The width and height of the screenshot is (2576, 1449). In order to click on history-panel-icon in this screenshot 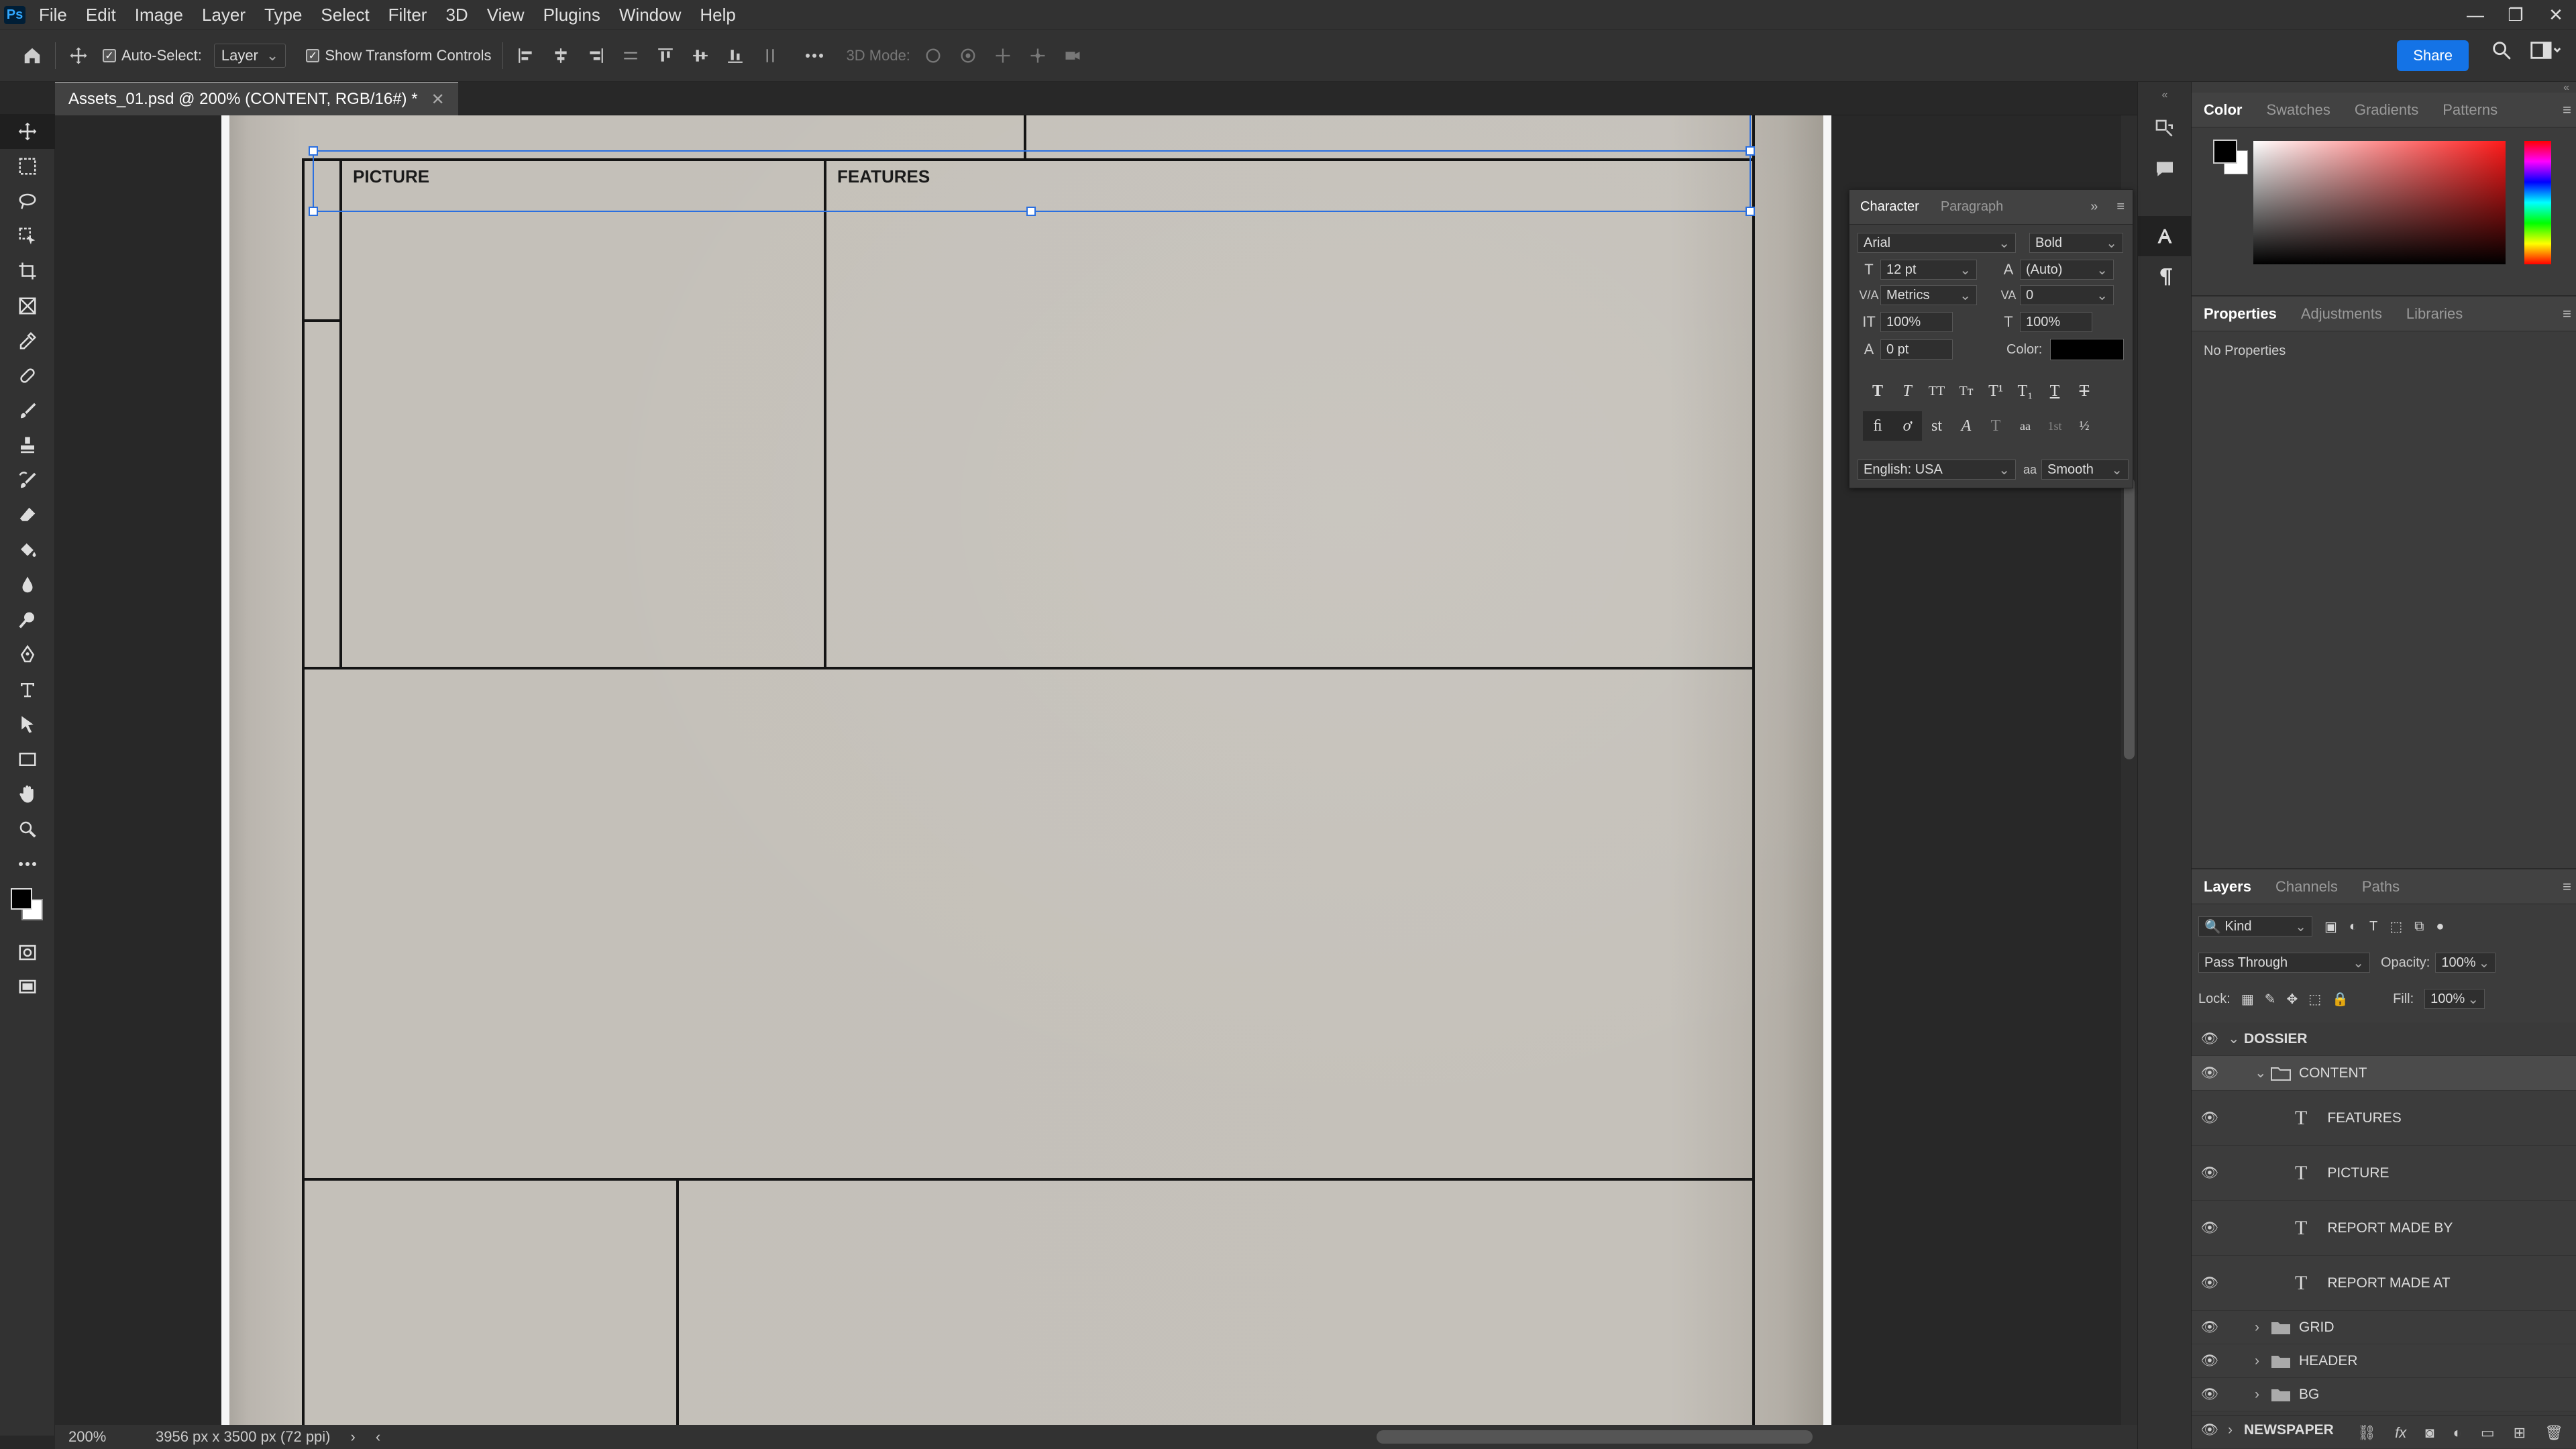, I will do `click(2165, 129)`.